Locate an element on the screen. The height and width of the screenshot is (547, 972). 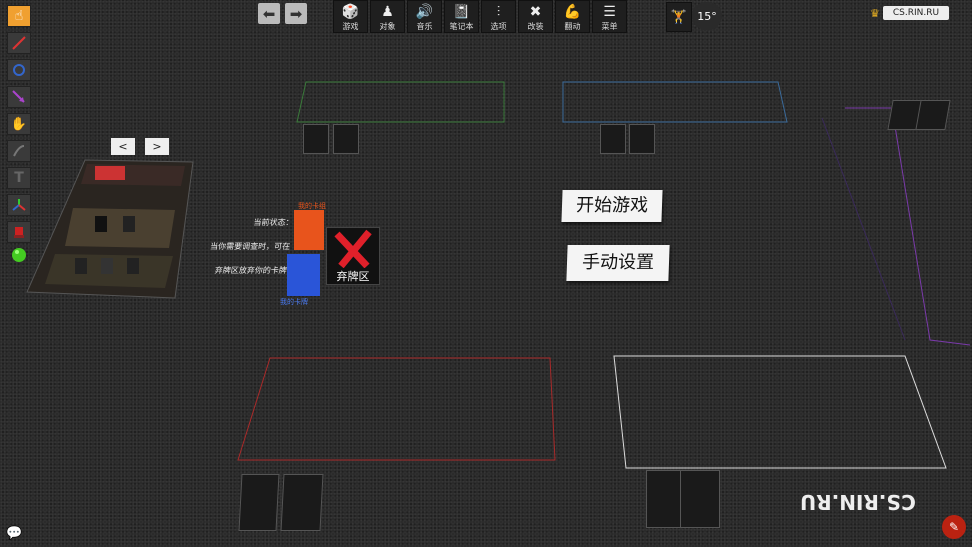
blue-player-zone is located at coordinates (675, 102).